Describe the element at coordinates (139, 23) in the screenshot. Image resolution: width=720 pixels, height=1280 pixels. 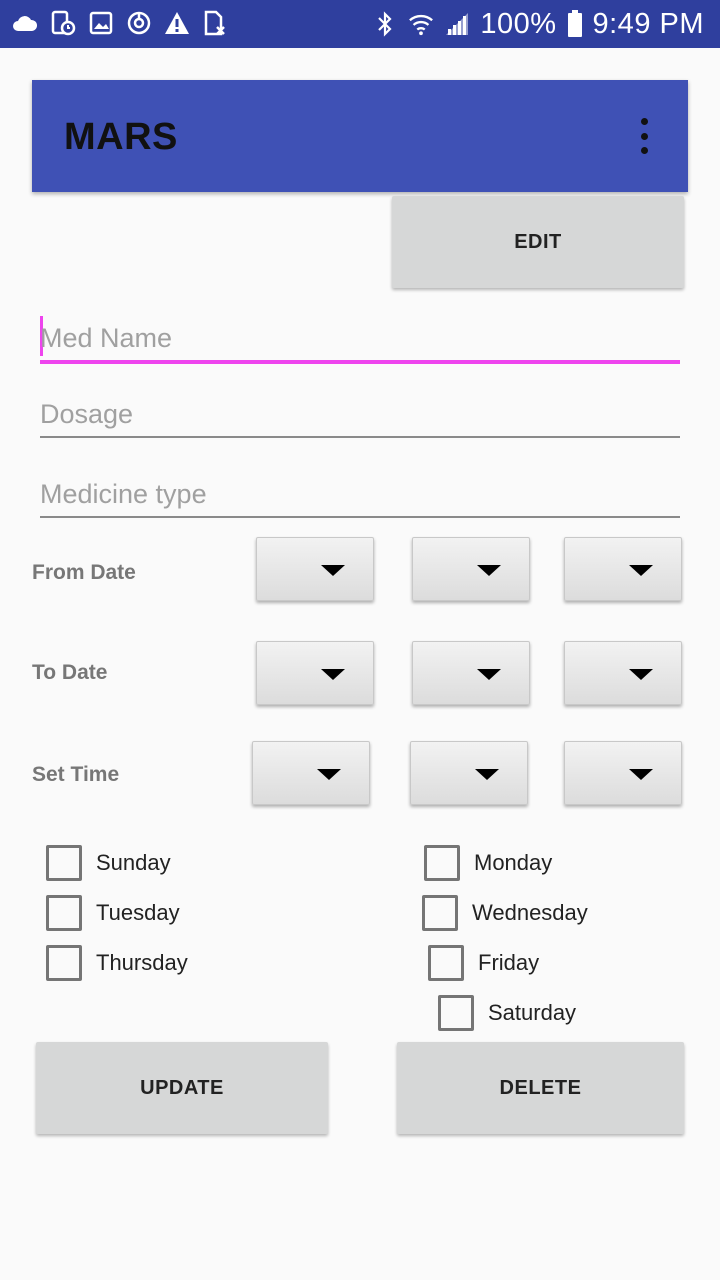
I see `sync-icon` at that location.